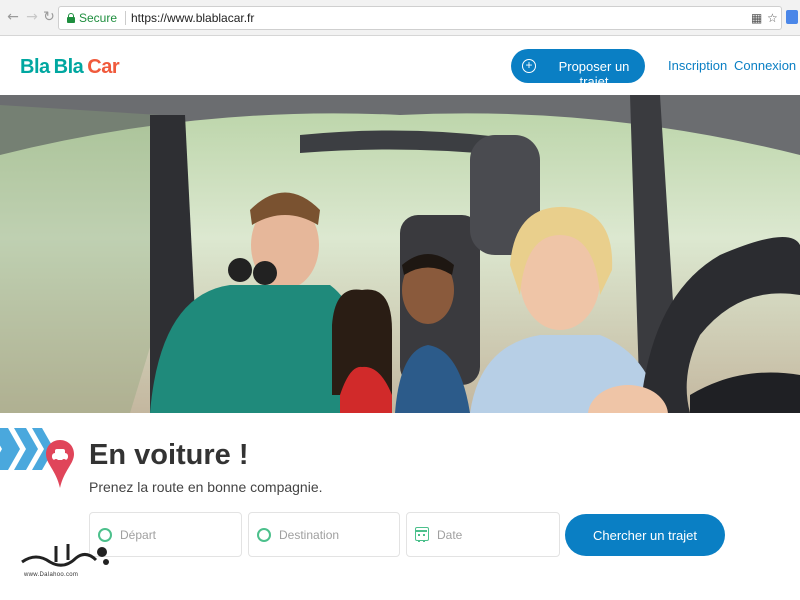 The image size is (800, 600). I want to click on watermark: www.Dalahoo.com, so click(64, 560).